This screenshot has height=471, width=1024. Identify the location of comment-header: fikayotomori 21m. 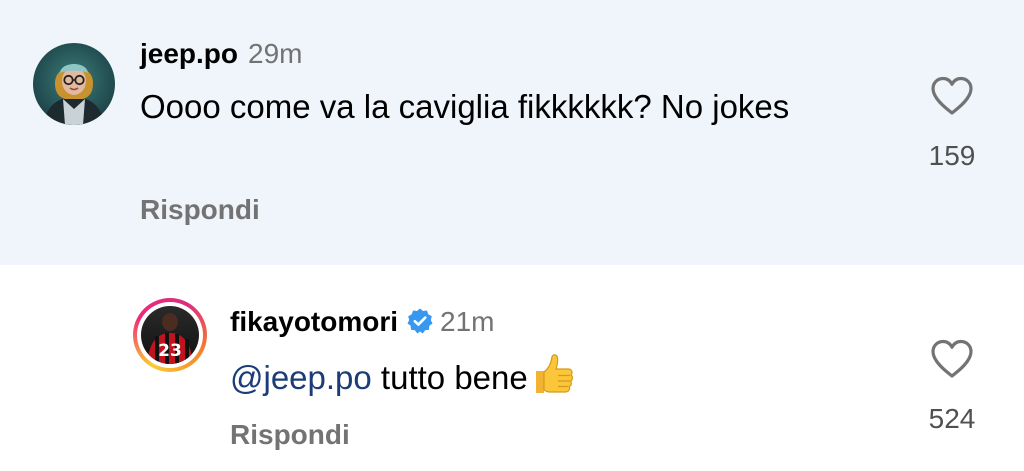
(362, 320).